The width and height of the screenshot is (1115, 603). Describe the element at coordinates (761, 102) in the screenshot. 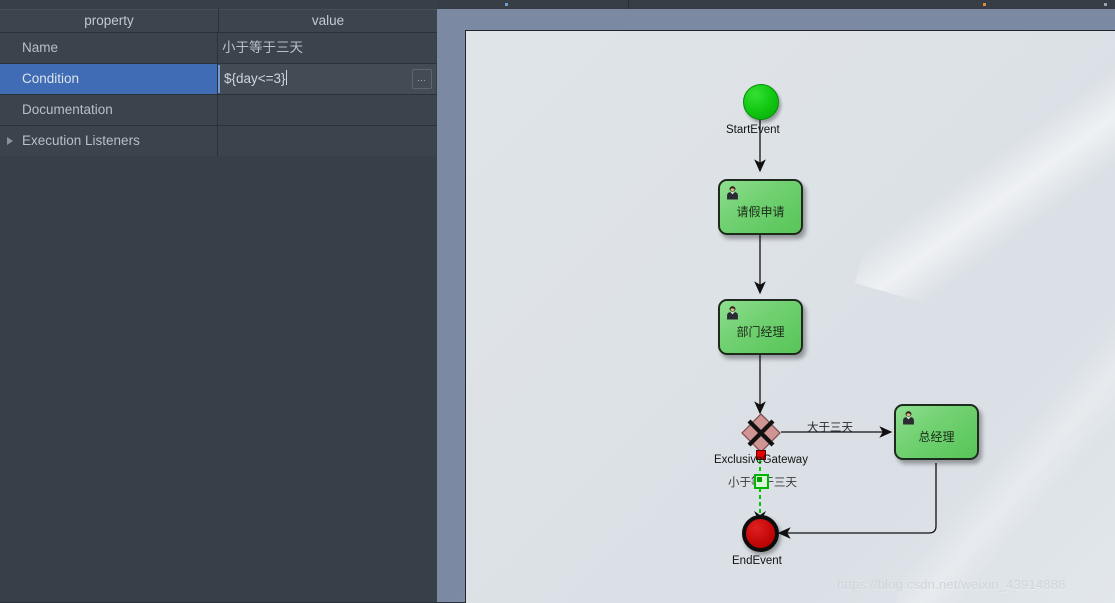

I see `start-event-node` at that location.